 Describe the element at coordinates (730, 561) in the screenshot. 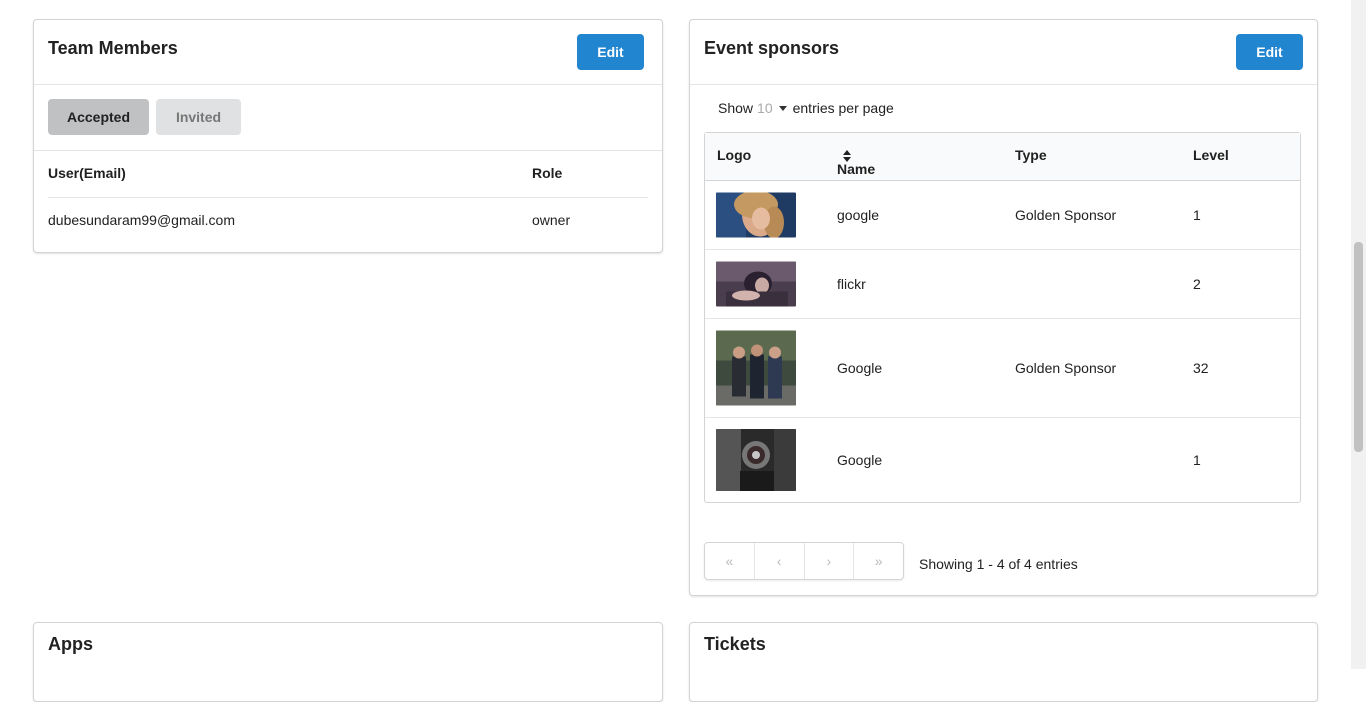

I see `first-page-button: «` at that location.